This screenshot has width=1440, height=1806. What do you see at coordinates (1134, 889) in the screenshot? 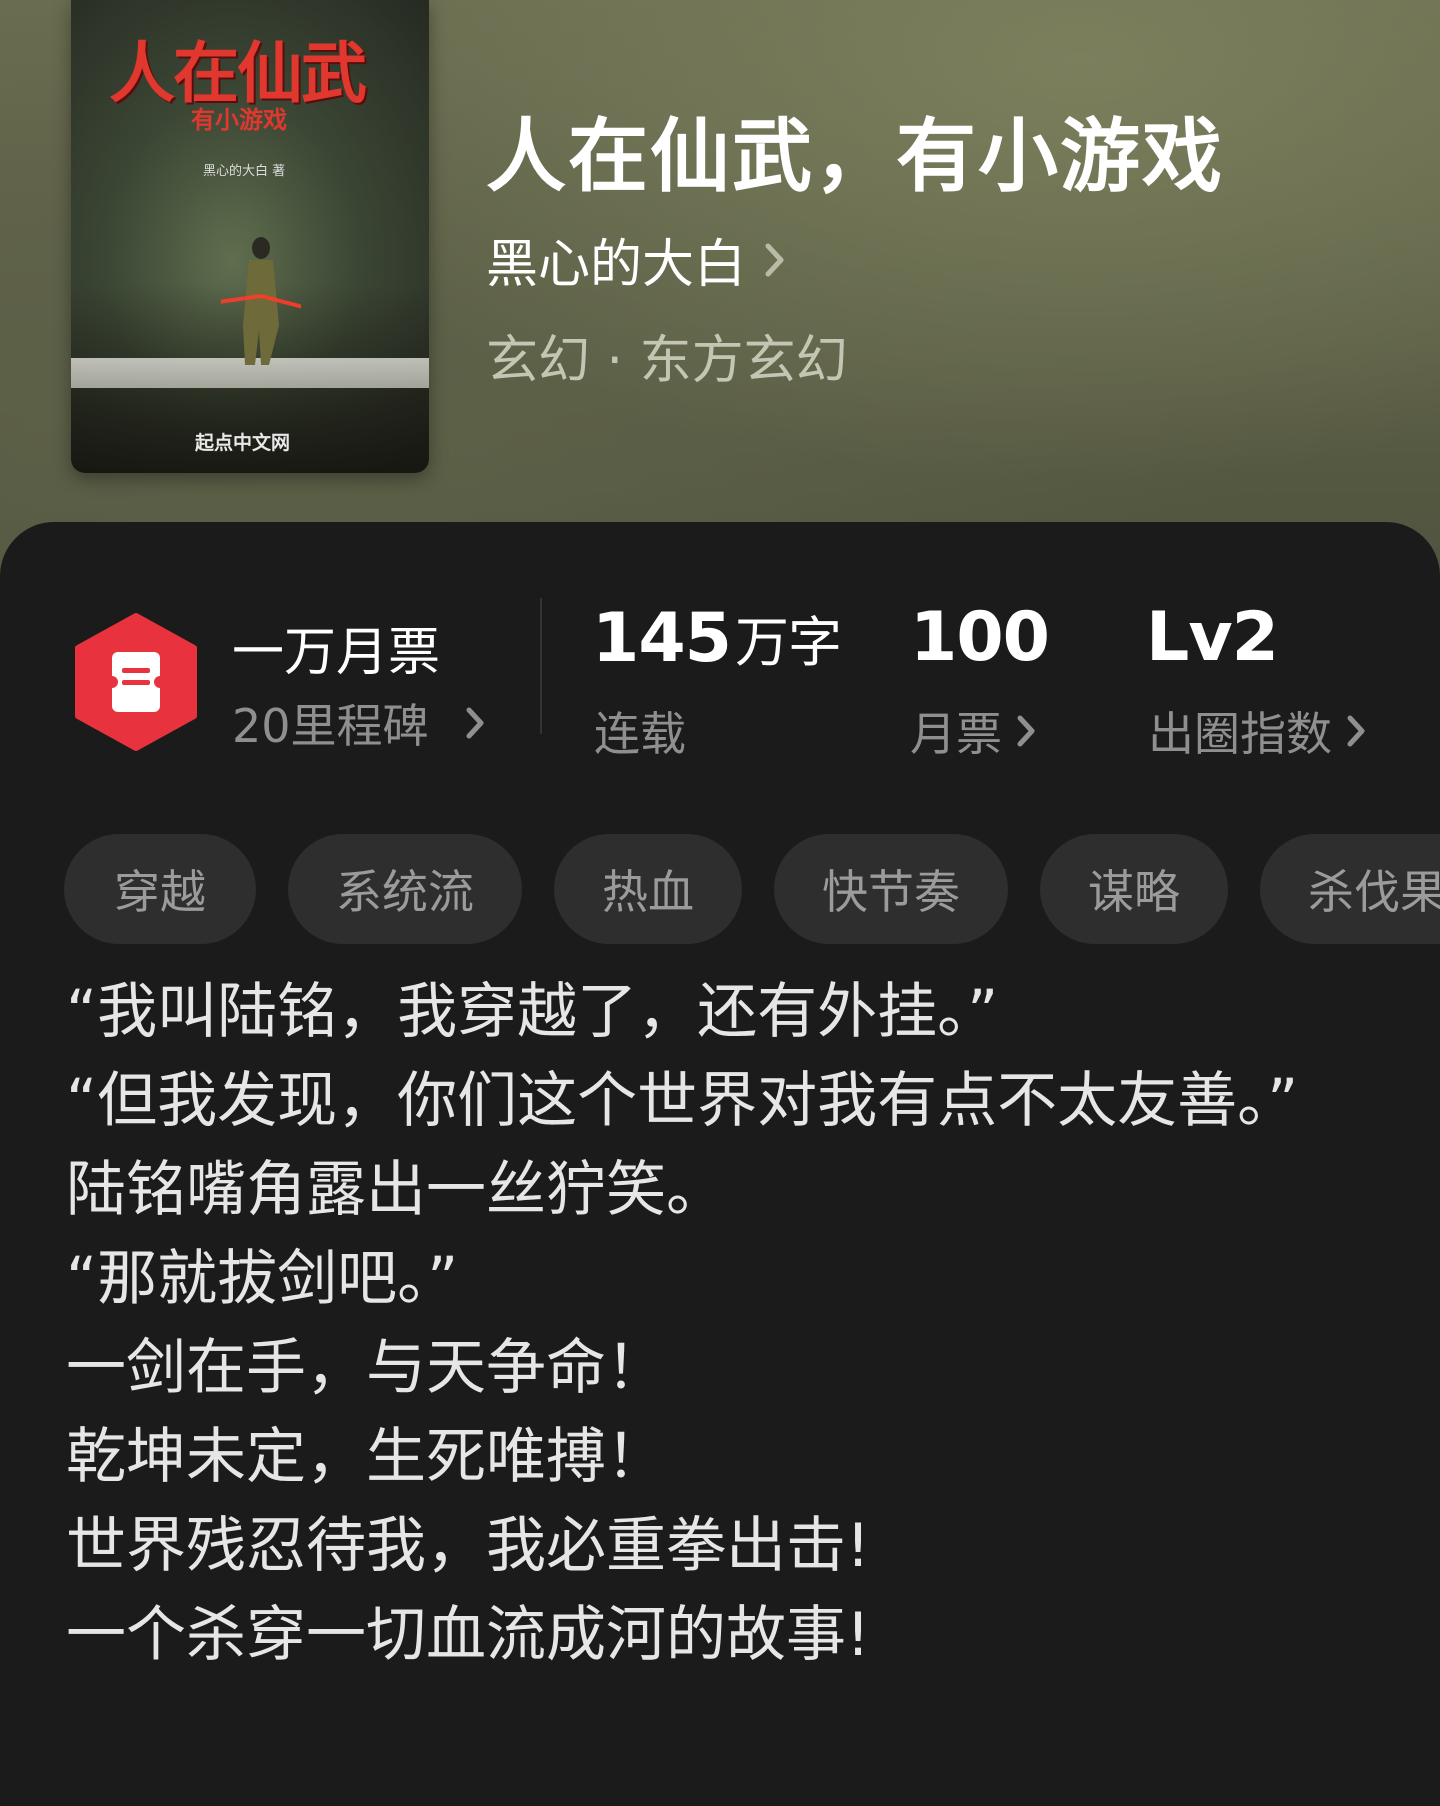
I see `tag-chip: 谋略` at bounding box center [1134, 889].